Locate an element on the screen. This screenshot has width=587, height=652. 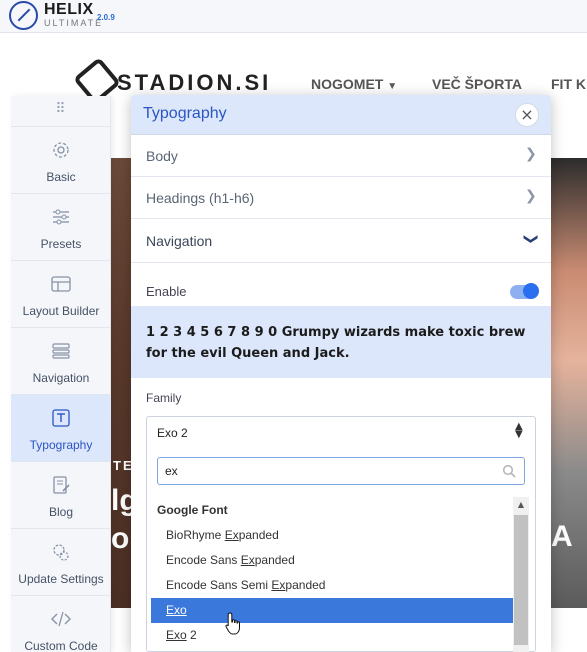
scroll-up-icon: ▲ is located at coordinates (521, 505).